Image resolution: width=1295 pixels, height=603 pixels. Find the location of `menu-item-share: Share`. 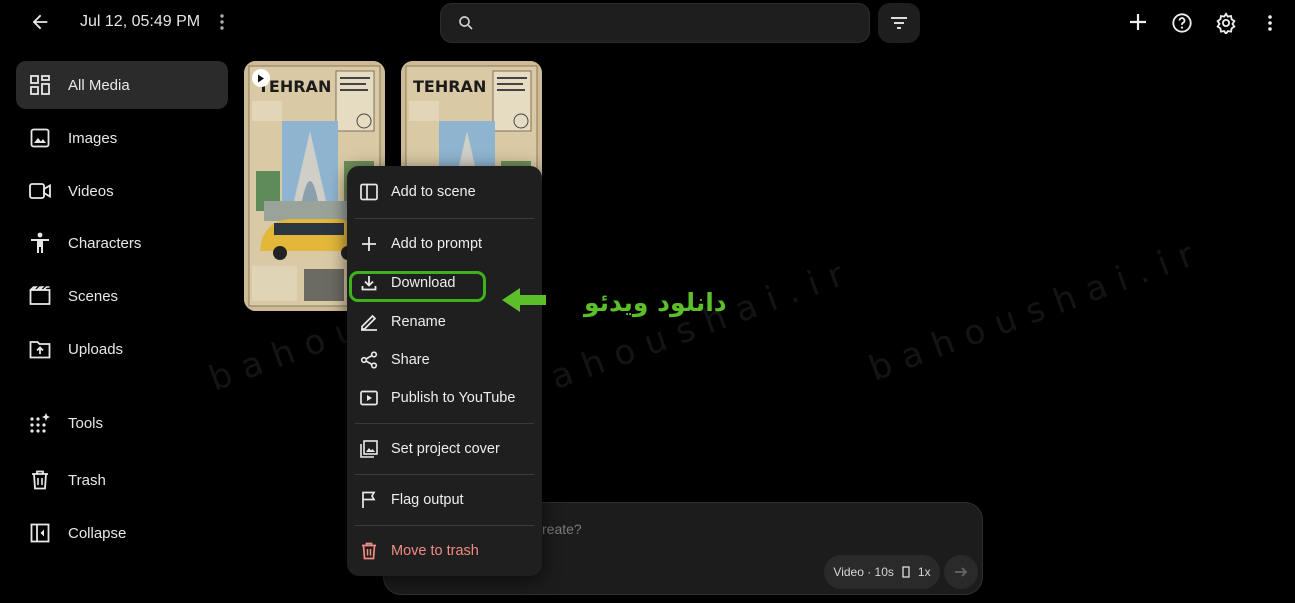

menu-item-share: Share is located at coordinates (444, 360).